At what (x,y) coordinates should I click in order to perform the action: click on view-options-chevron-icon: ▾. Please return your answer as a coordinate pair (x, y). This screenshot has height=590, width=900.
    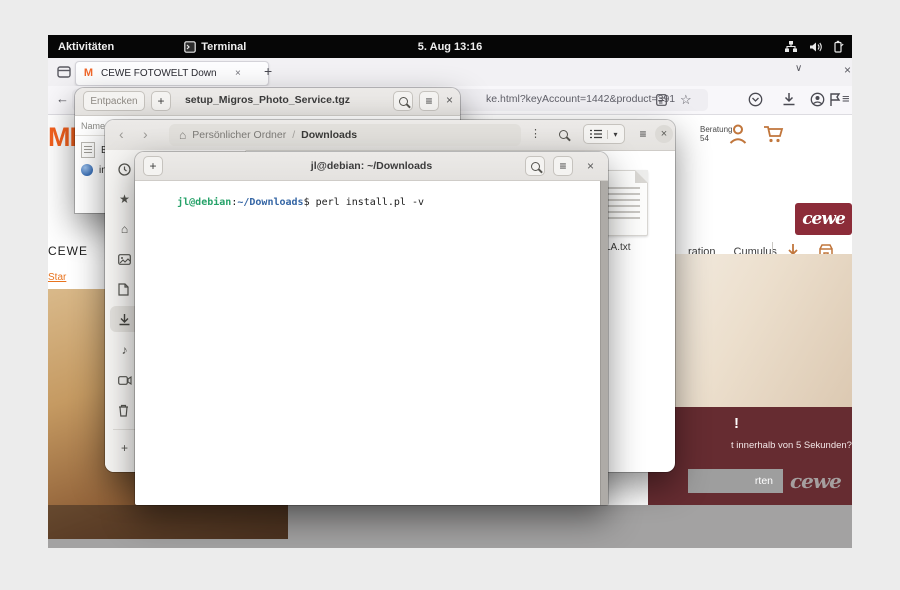
    Looking at the image, I should click on (612, 134).